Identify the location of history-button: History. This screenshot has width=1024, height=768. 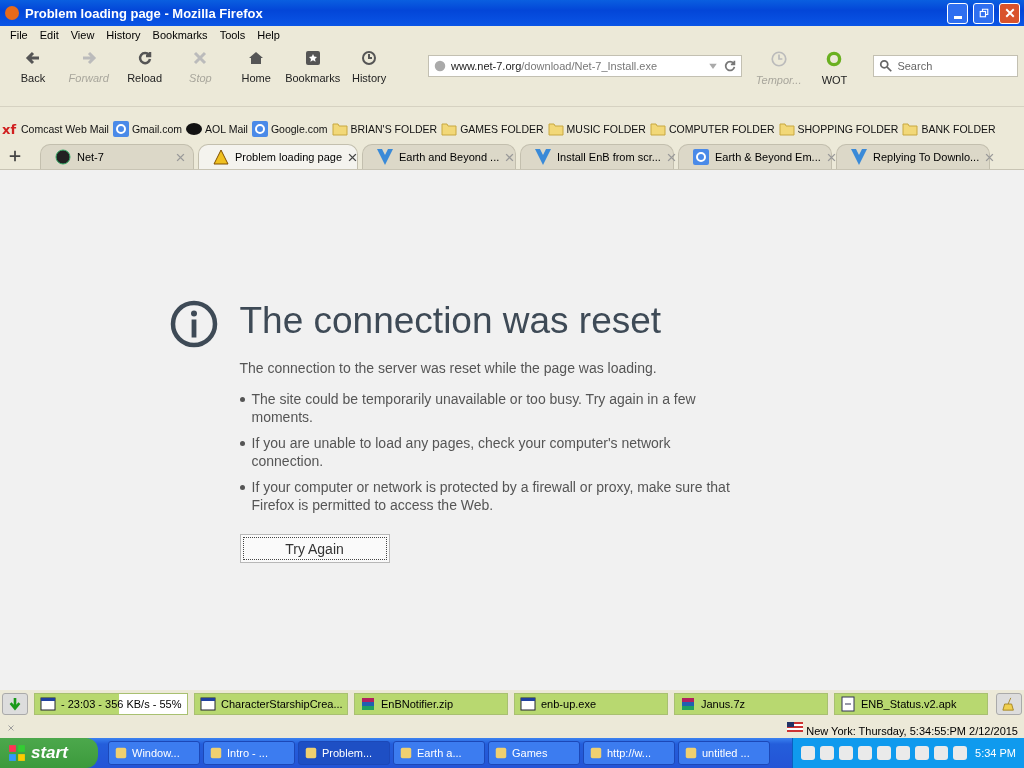
(369, 67).